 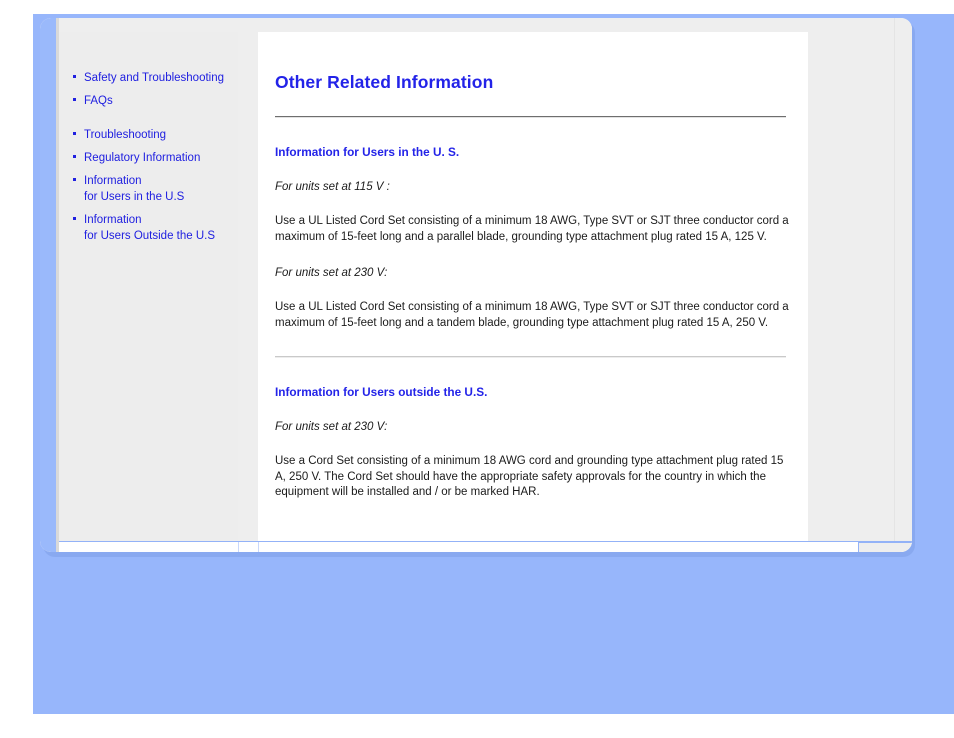 What do you see at coordinates (936, 364) in the screenshot?
I see `background-right-gutter` at bounding box center [936, 364].